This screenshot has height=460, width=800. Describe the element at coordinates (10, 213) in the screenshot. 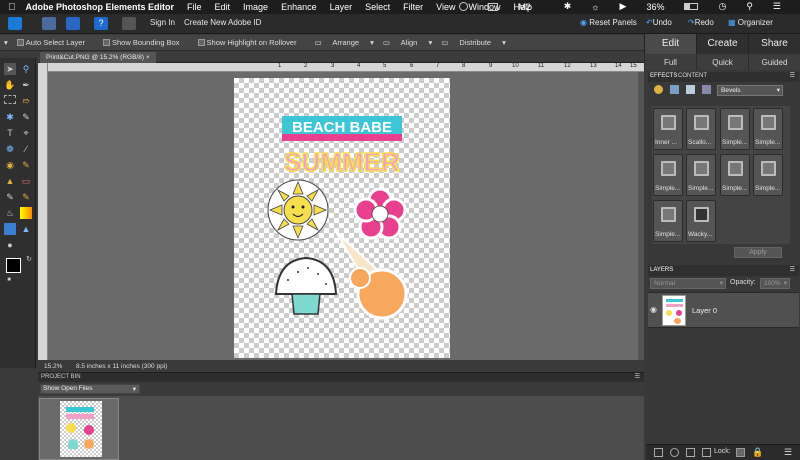

I see `paint-bucket-tool-icon: ♨` at that location.